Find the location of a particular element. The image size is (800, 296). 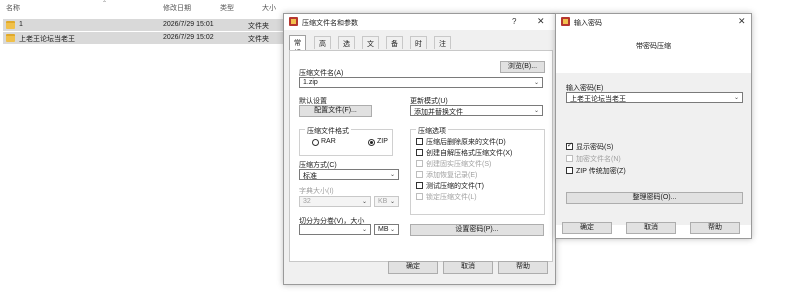

split-unit-select: MB ⌄ is located at coordinates (386, 229).